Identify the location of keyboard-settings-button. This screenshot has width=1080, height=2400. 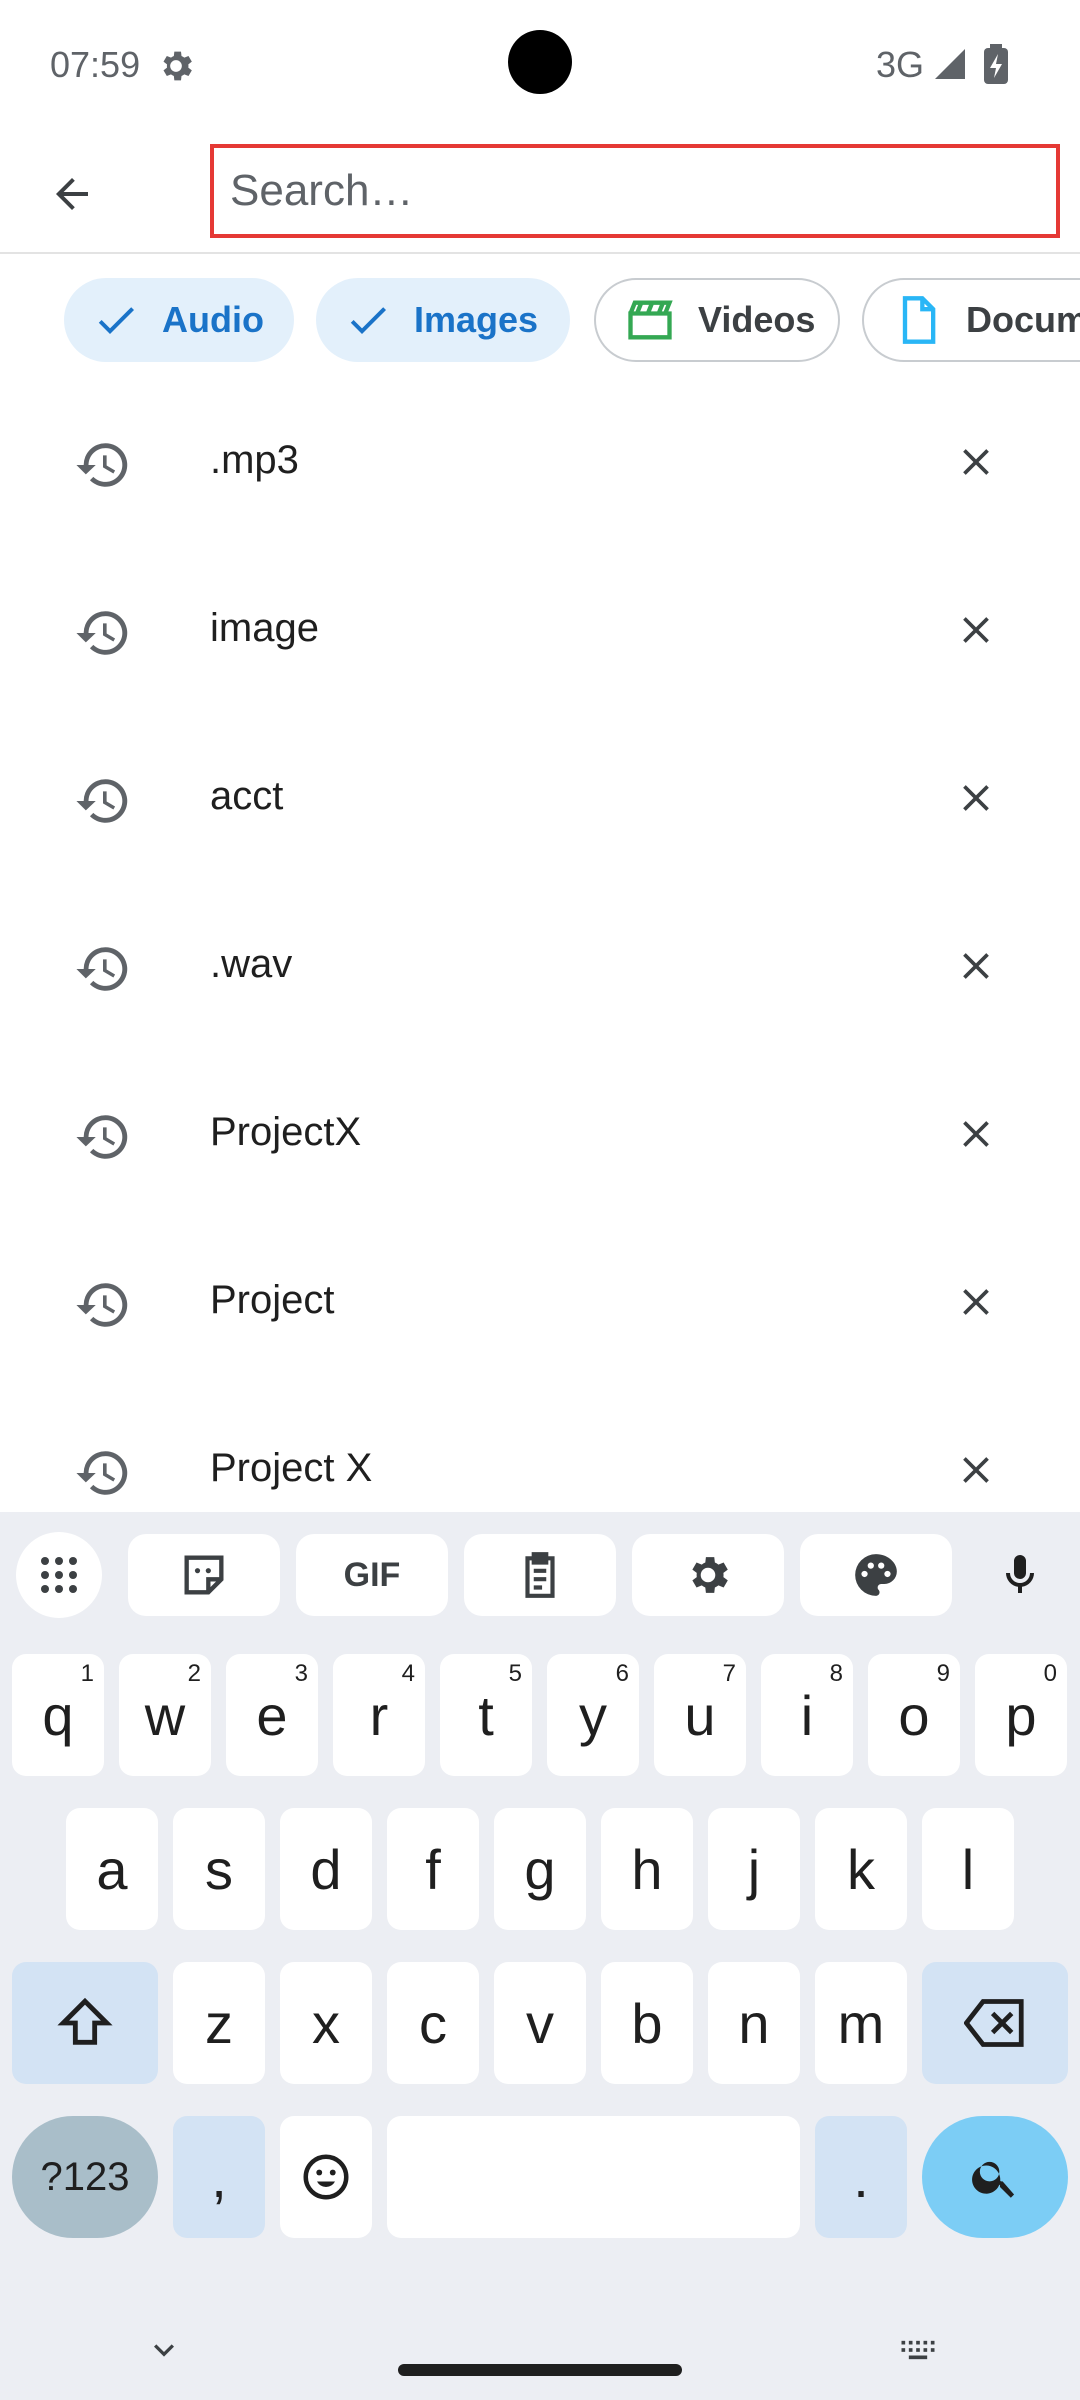
(708, 1575).